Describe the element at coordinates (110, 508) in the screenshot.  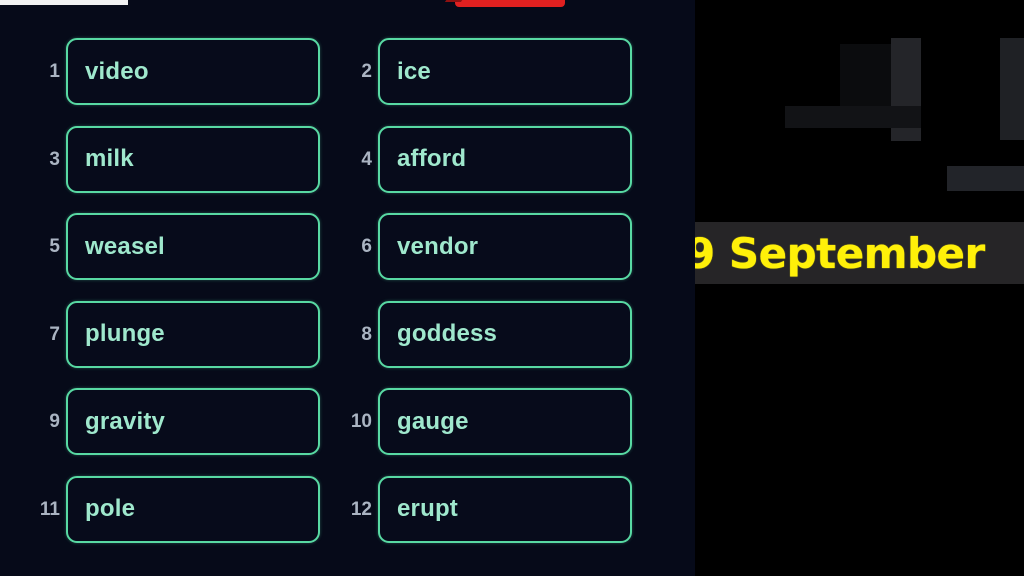
I see `word-text: pole` at that location.